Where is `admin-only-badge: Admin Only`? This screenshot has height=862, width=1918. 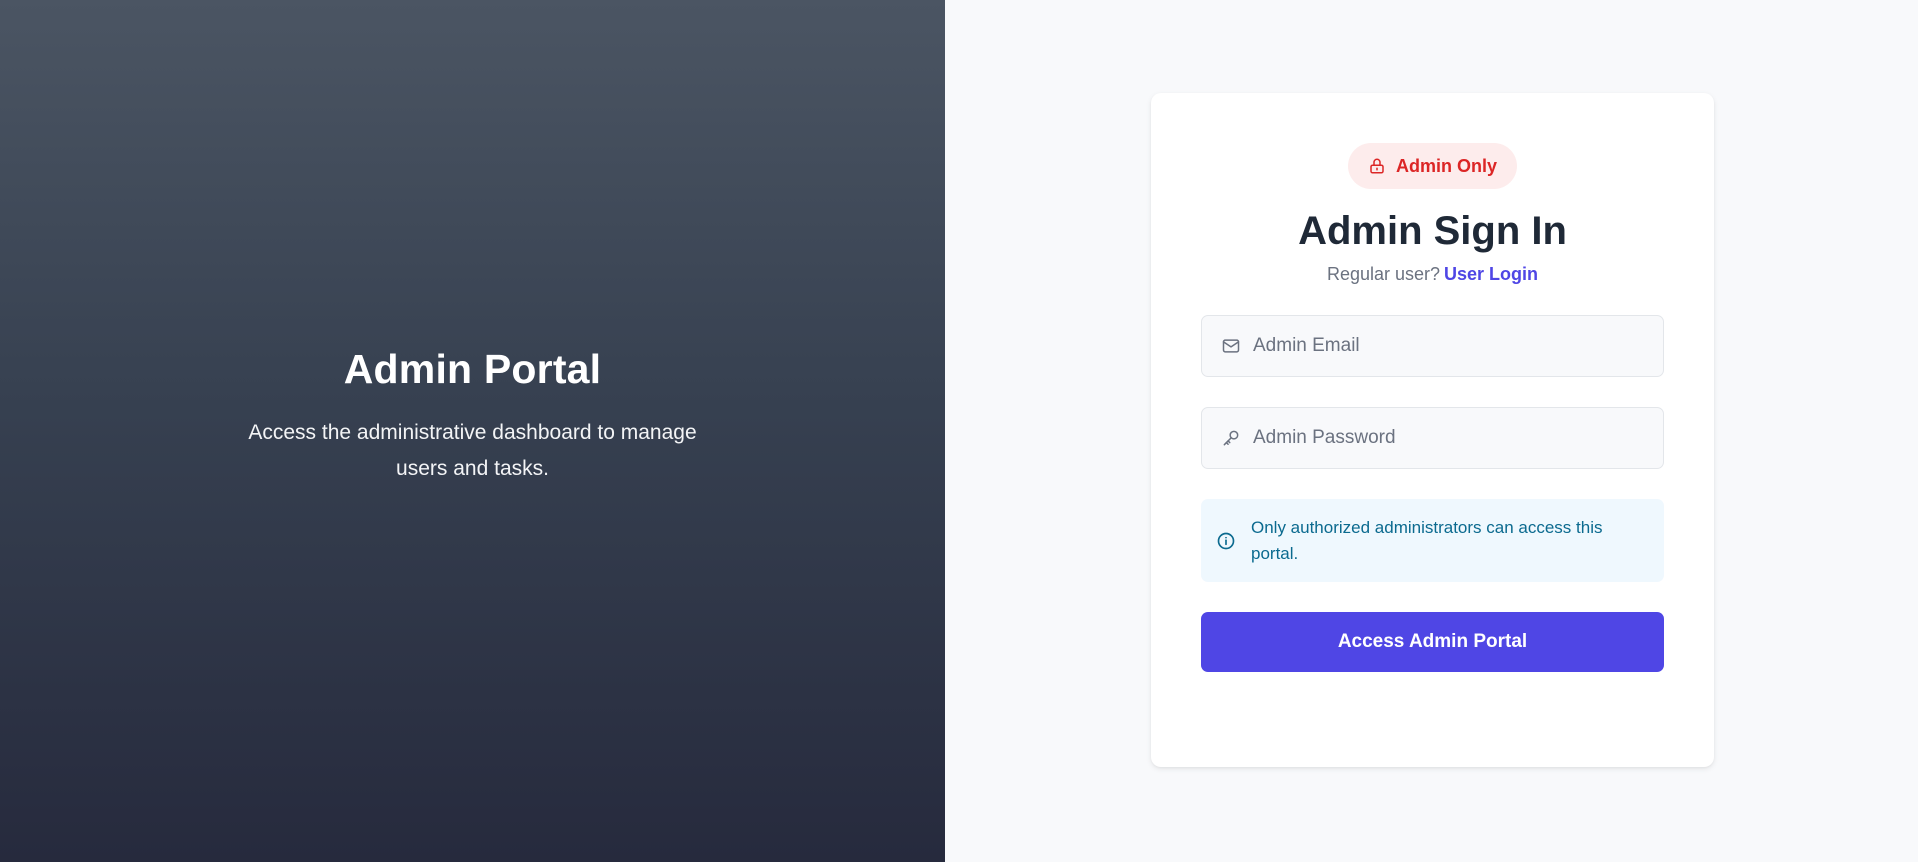 admin-only-badge: Admin Only is located at coordinates (1432, 166).